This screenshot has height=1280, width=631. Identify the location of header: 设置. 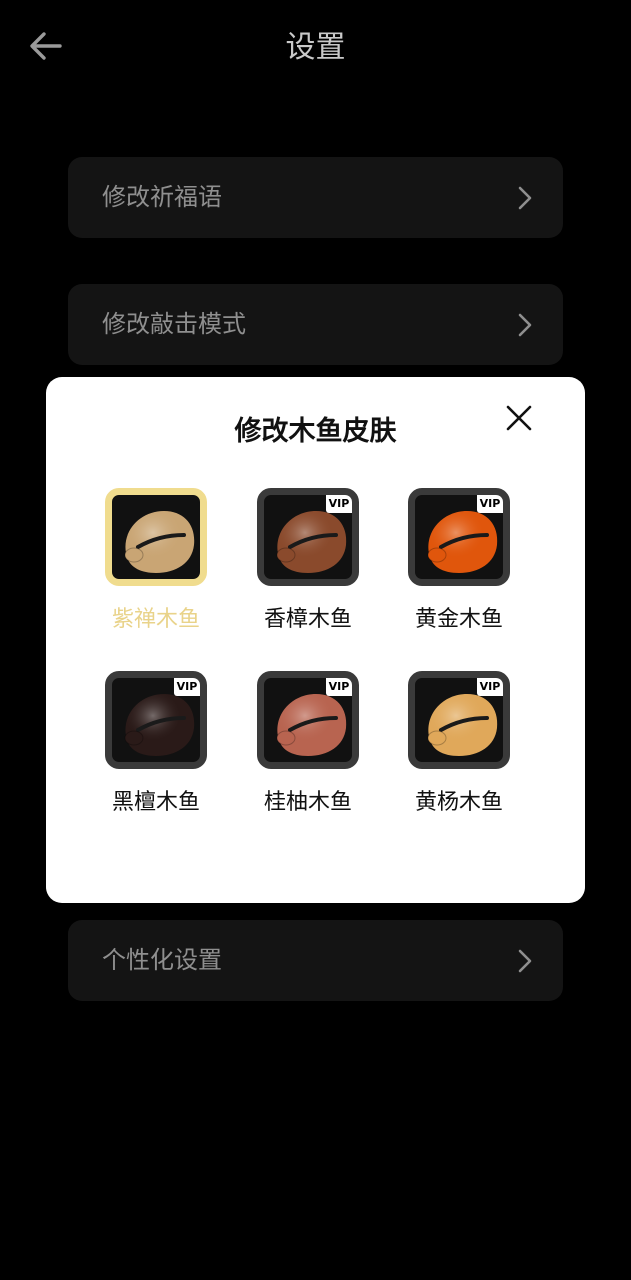
(315, 48).